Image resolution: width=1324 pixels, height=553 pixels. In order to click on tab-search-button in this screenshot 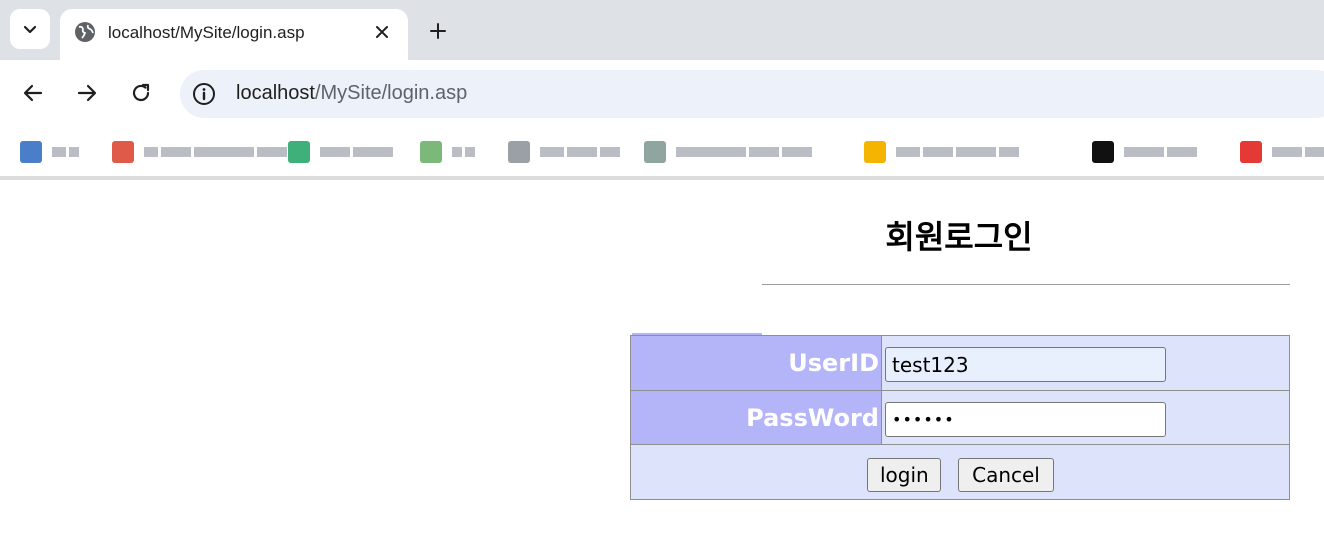, I will do `click(30, 29)`.